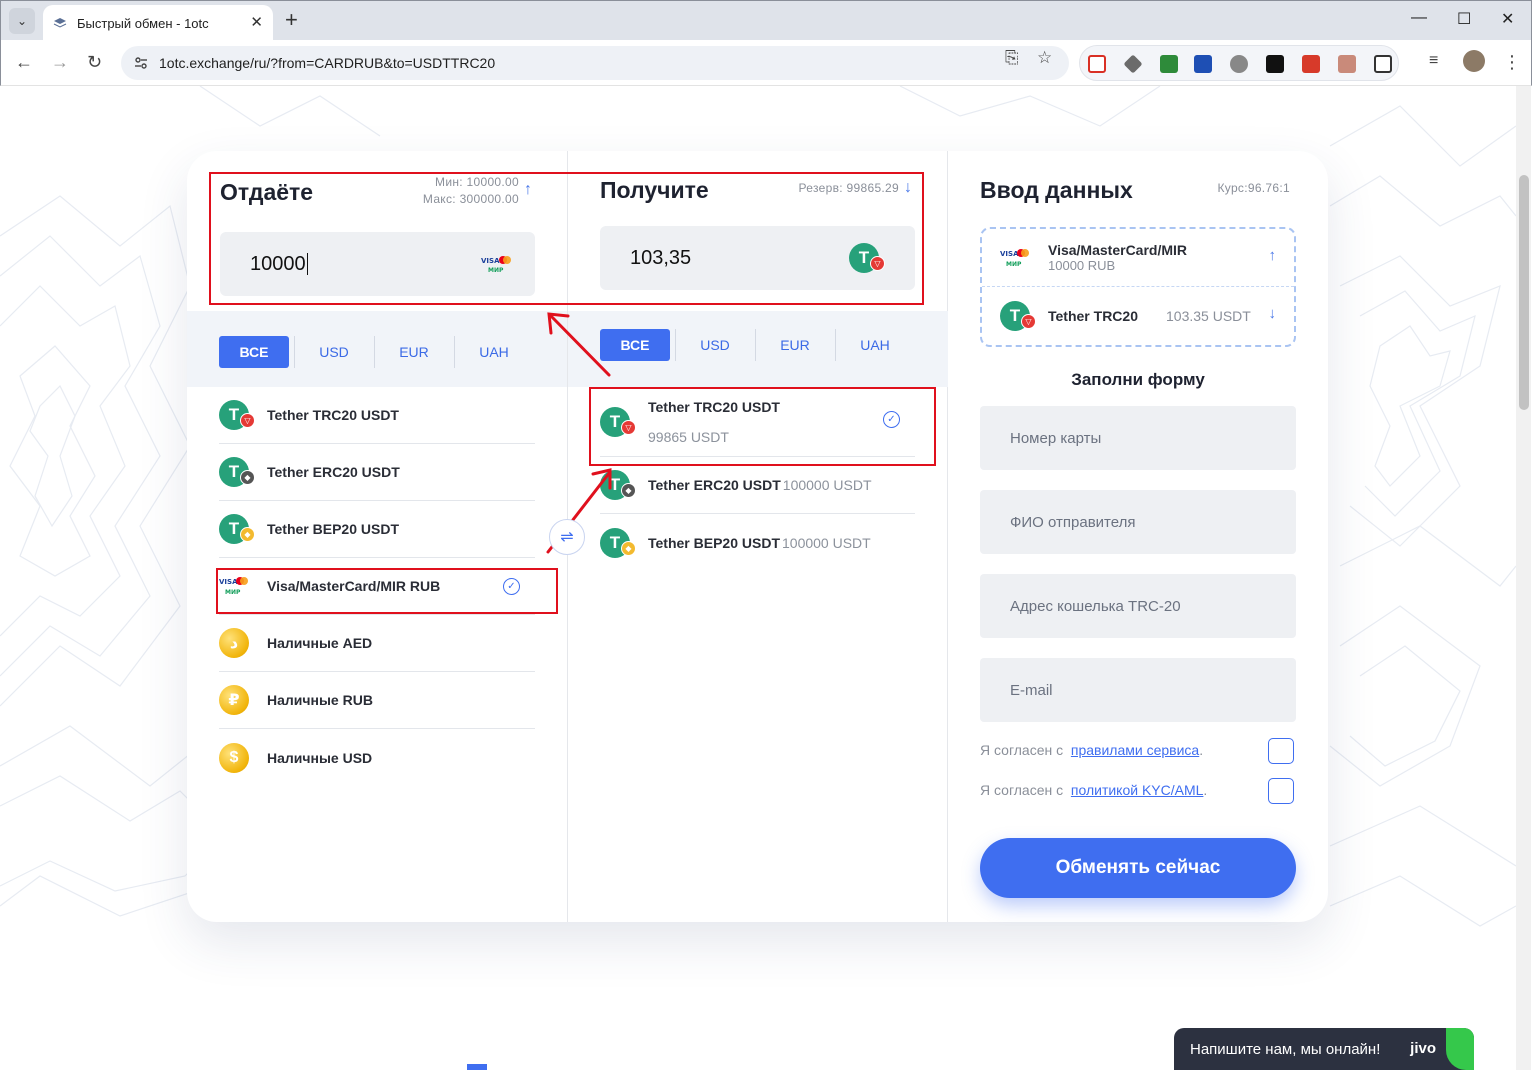  Describe the element at coordinates (1507, 19) in the screenshot. I see `window-close-button: ✕` at that location.